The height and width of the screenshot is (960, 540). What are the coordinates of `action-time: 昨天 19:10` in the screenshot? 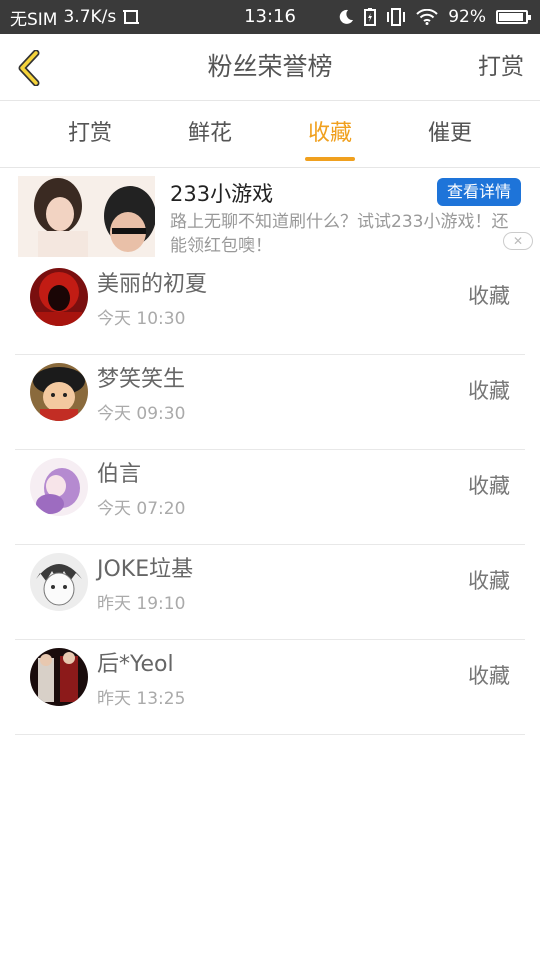 It's located at (141, 604).